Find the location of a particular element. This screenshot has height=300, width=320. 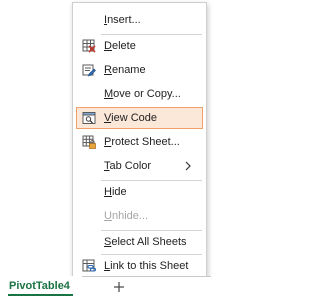

menu-item-label: Delete is located at coordinates (120, 46).